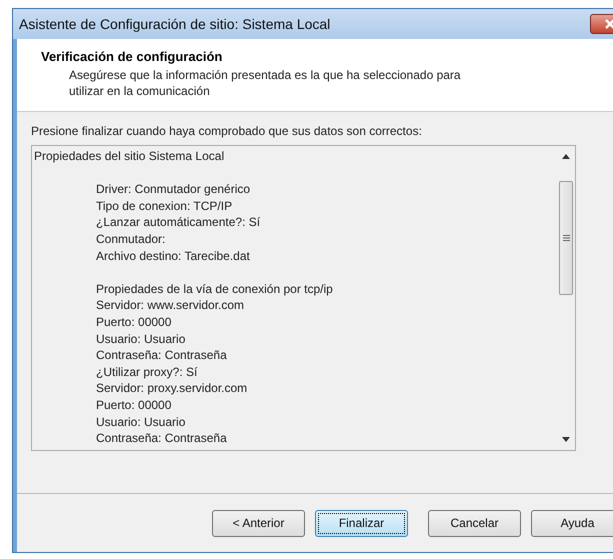 The image size is (613, 559). What do you see at coordinates (174, 24) in the screenshot?
I see `window-title: Asistente de Configuración de sitio: Sistema Local` at bounding box center [174, 24].